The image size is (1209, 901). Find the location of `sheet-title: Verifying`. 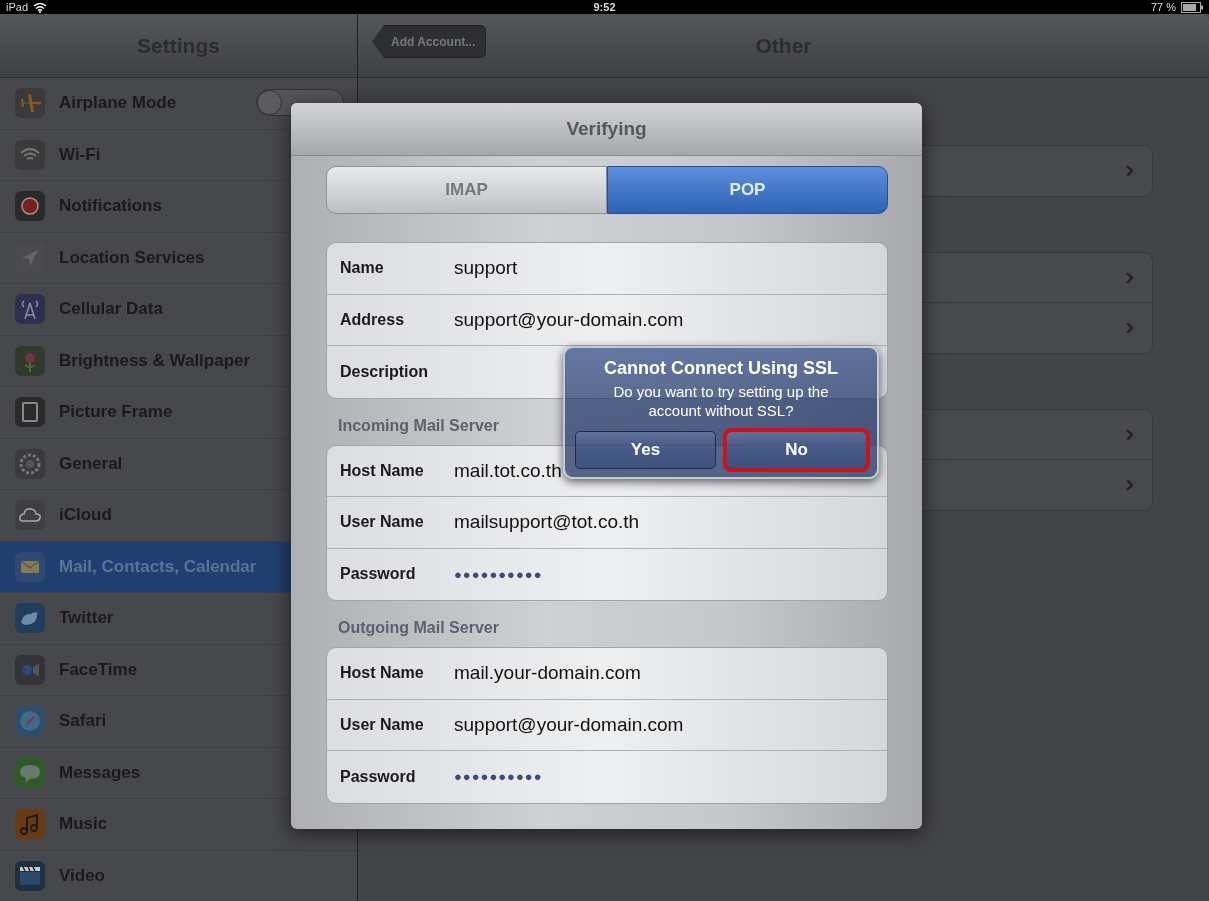

sheet-title: Verifying is located at coordinates (606, 129).